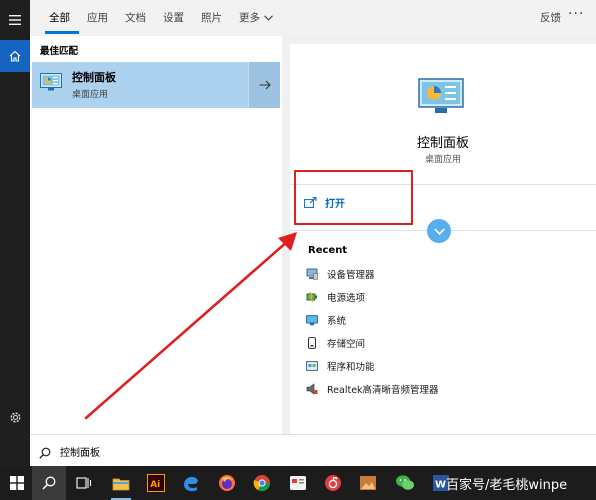  I want to click on gear-icon, so click(15, 417).